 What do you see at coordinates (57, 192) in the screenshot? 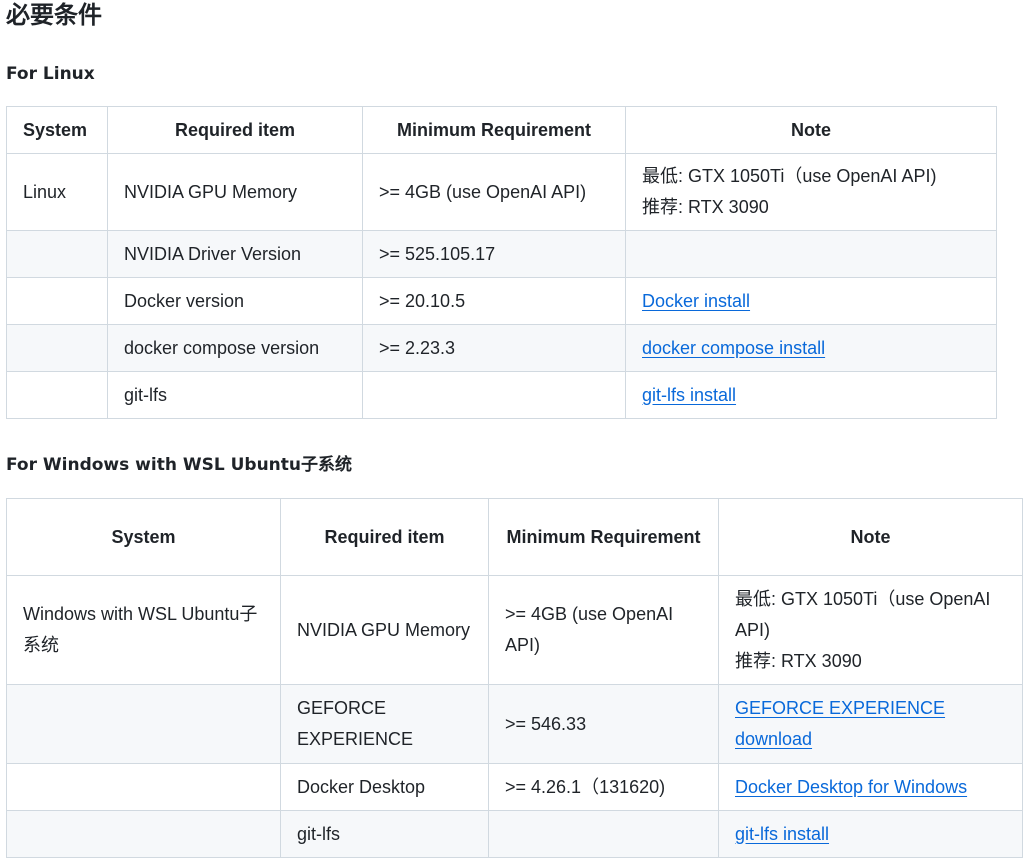
I see `cell-system: Linux` at bounding box center [57, 192].